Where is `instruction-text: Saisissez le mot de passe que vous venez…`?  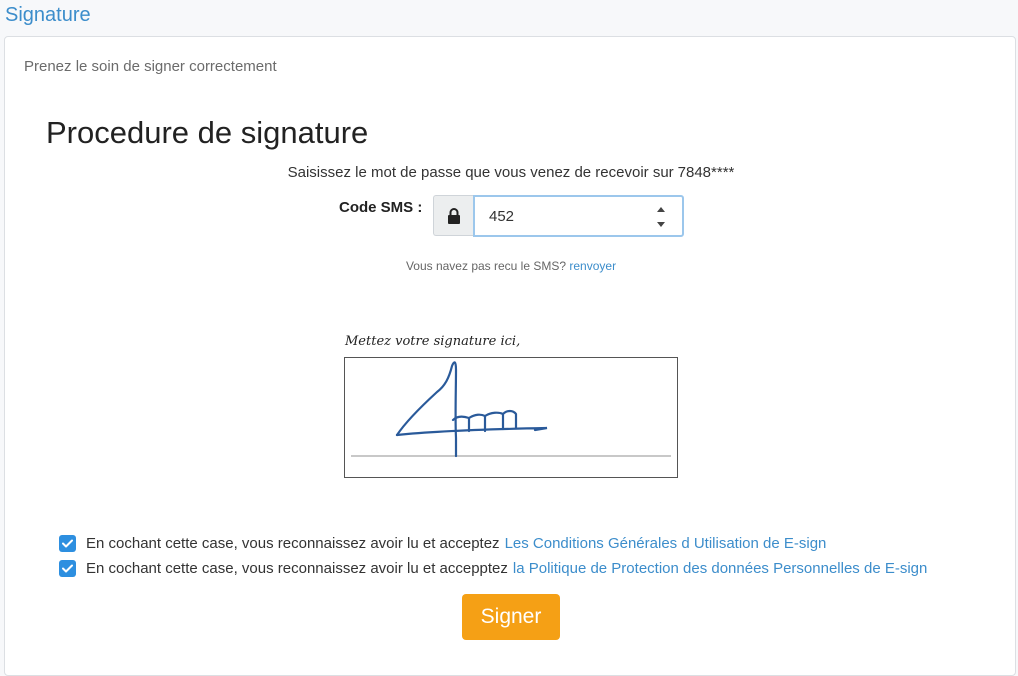 instruction-text: Saisissez le mot de passe que vous venez… is located at coordinates (480, 172).